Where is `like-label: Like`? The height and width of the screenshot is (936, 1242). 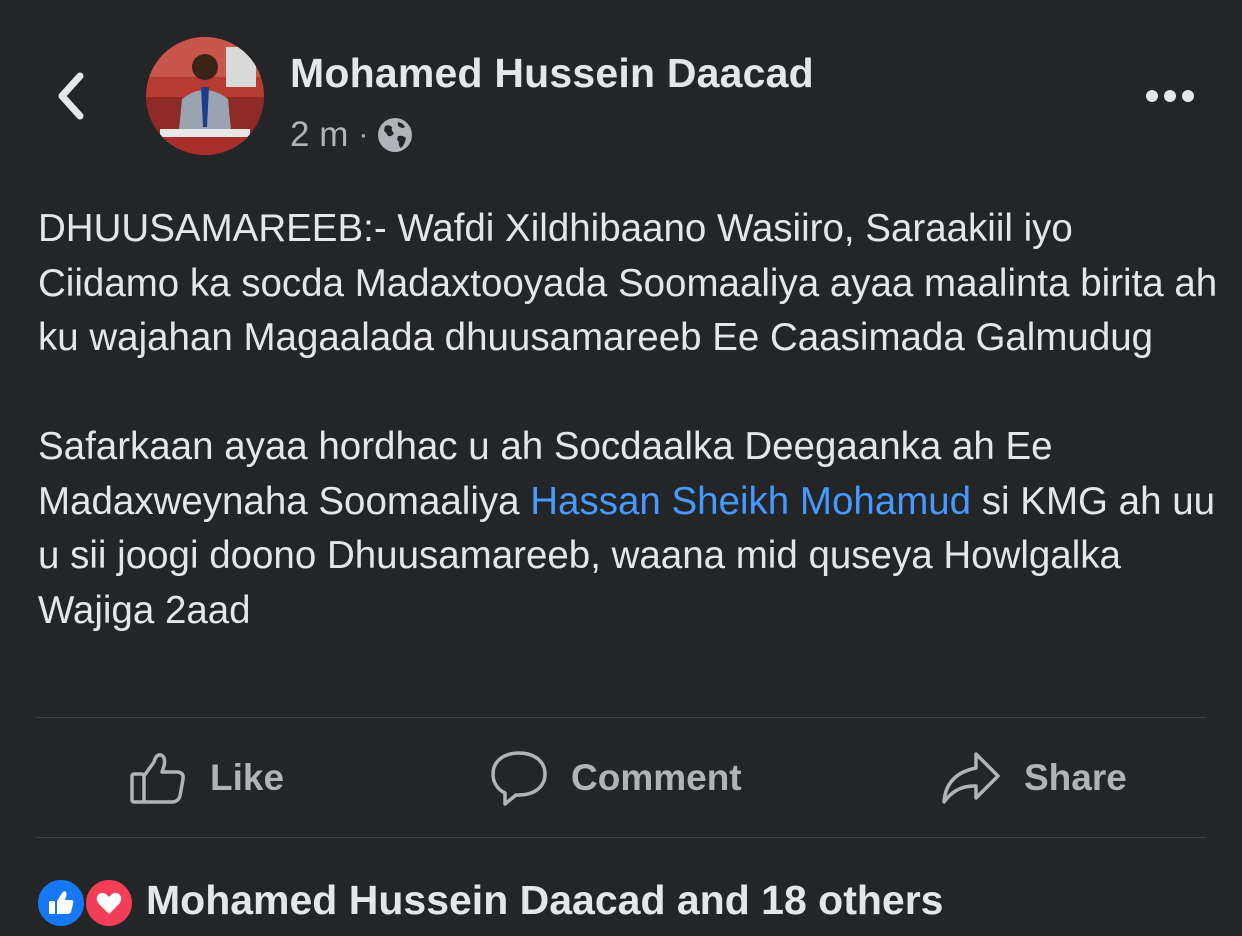 like-label: Like is located at coordinates (247, 777).